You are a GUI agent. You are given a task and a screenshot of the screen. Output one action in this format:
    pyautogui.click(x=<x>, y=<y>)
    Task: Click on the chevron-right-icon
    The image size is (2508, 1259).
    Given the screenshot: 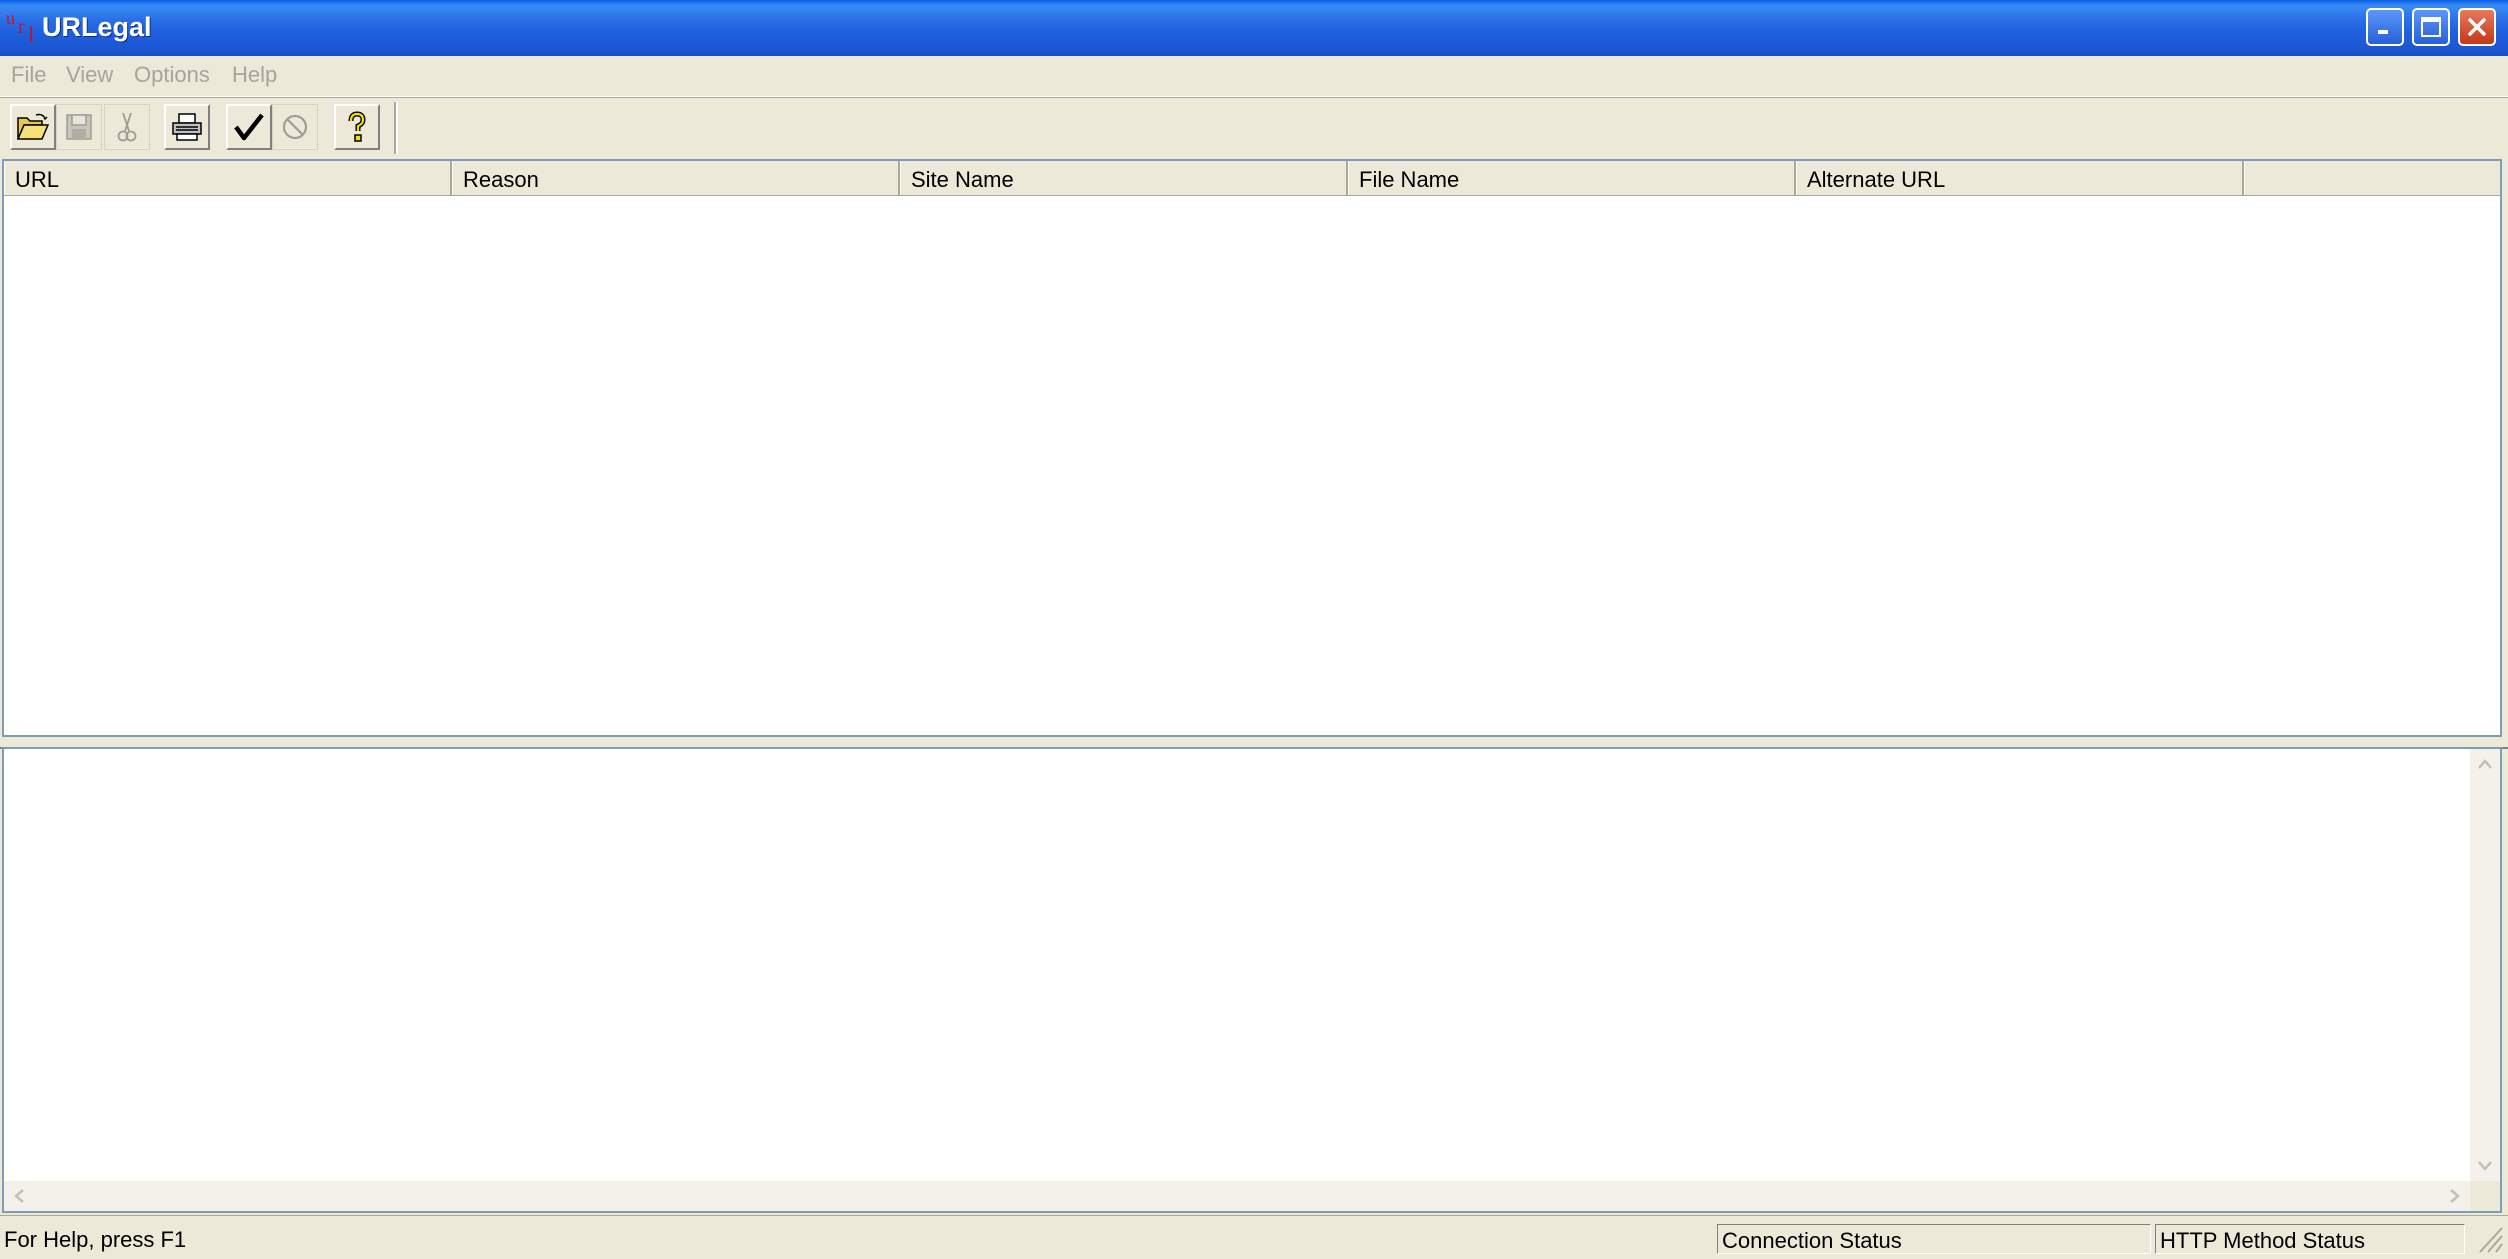 What is the action you would take?
    pyautogui.click(x=2455, y=1196)
    